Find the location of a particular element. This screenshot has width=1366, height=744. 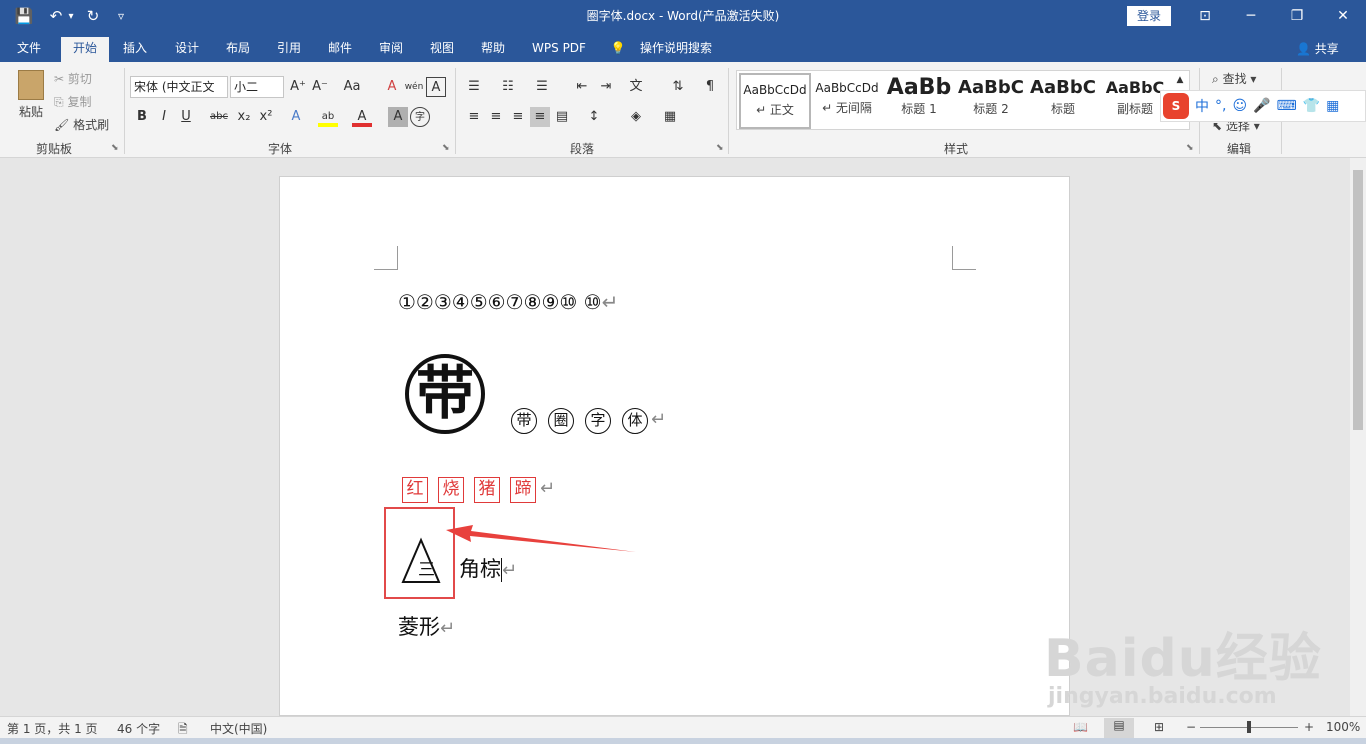

numbering-icon: ☷ is located at coordinates (508, 87).